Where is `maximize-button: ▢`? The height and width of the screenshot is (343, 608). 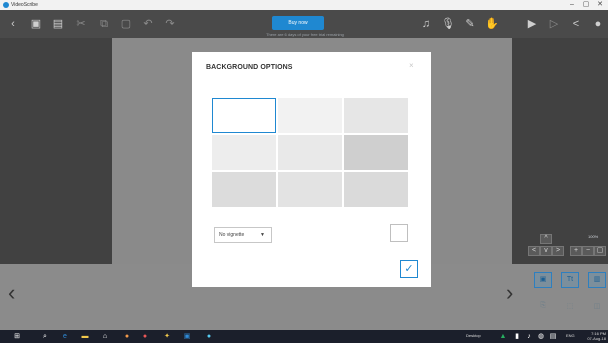 maximize-button: ▢ is located at coordinates (586, 5).